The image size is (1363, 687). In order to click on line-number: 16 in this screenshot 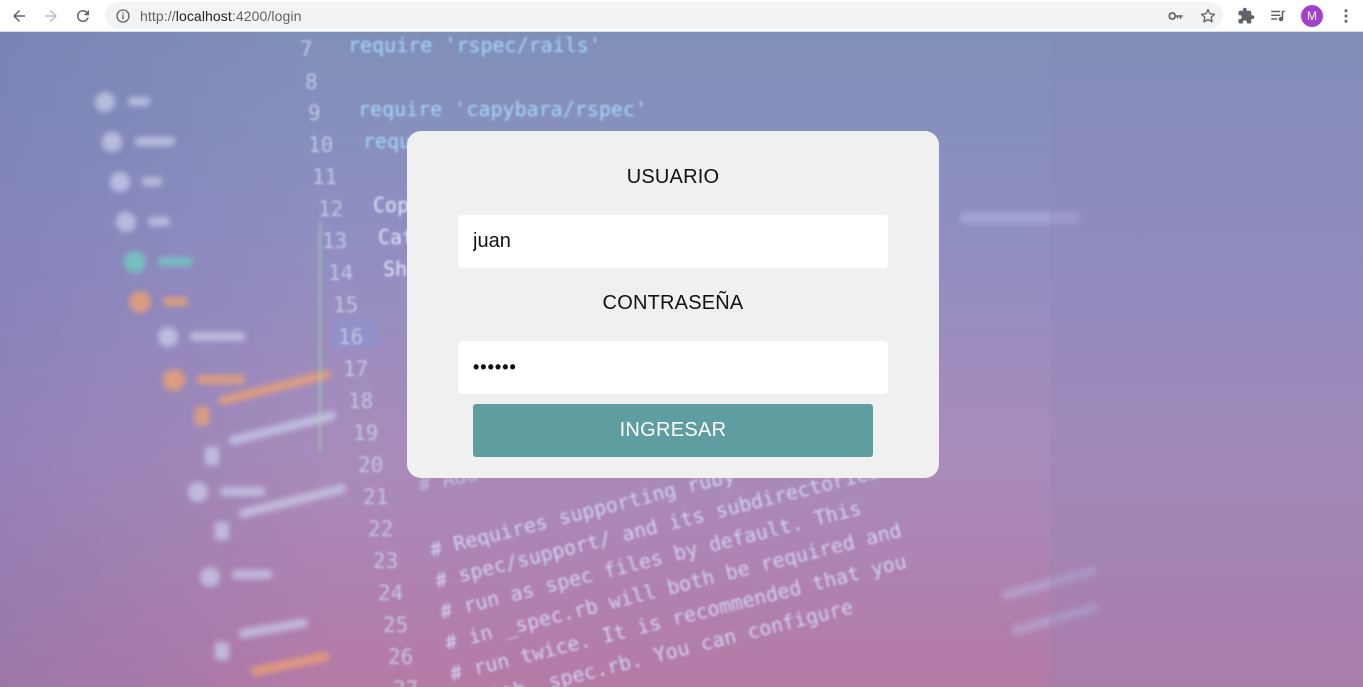, I will do `click(350, 337)`.